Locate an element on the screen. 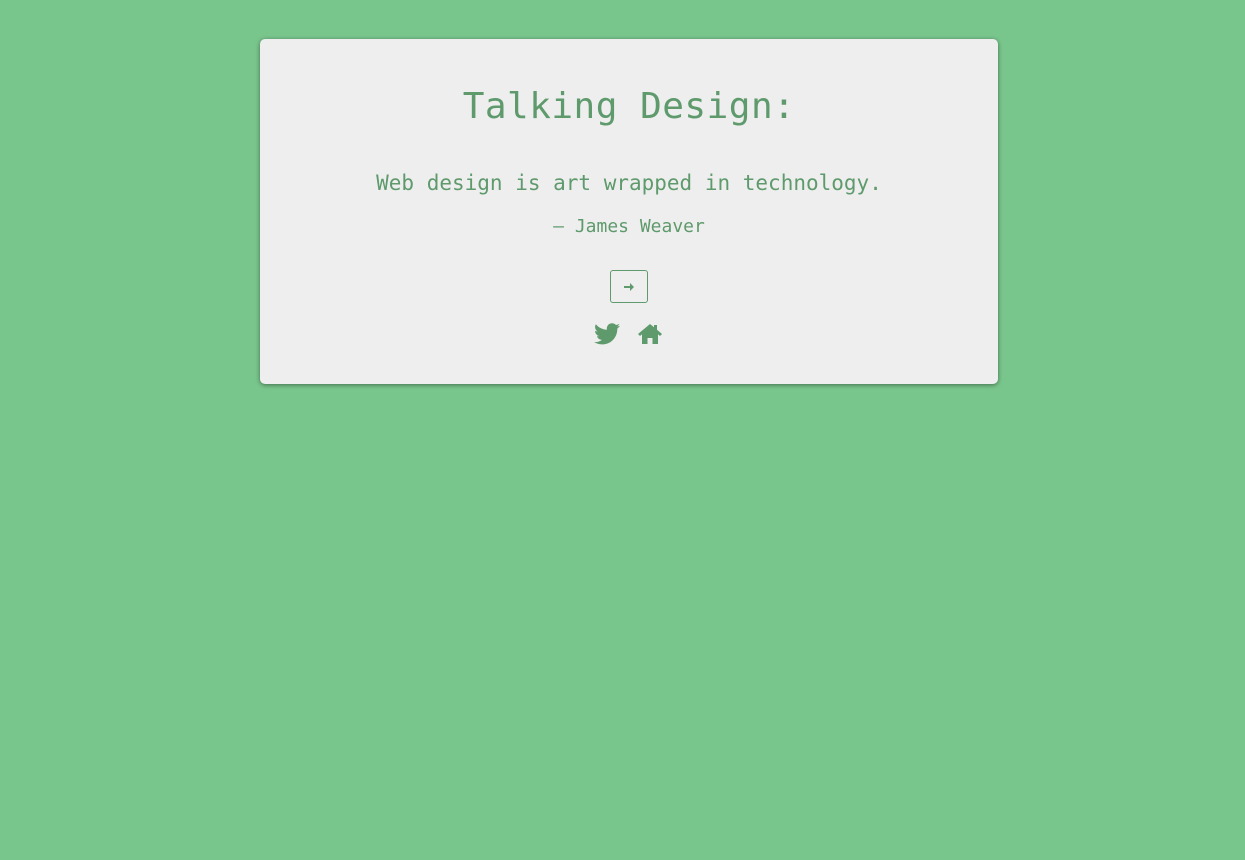 This screenshot has width=1245, height=860. quote-author: – James Weaver is located at coordinates (629, 226).